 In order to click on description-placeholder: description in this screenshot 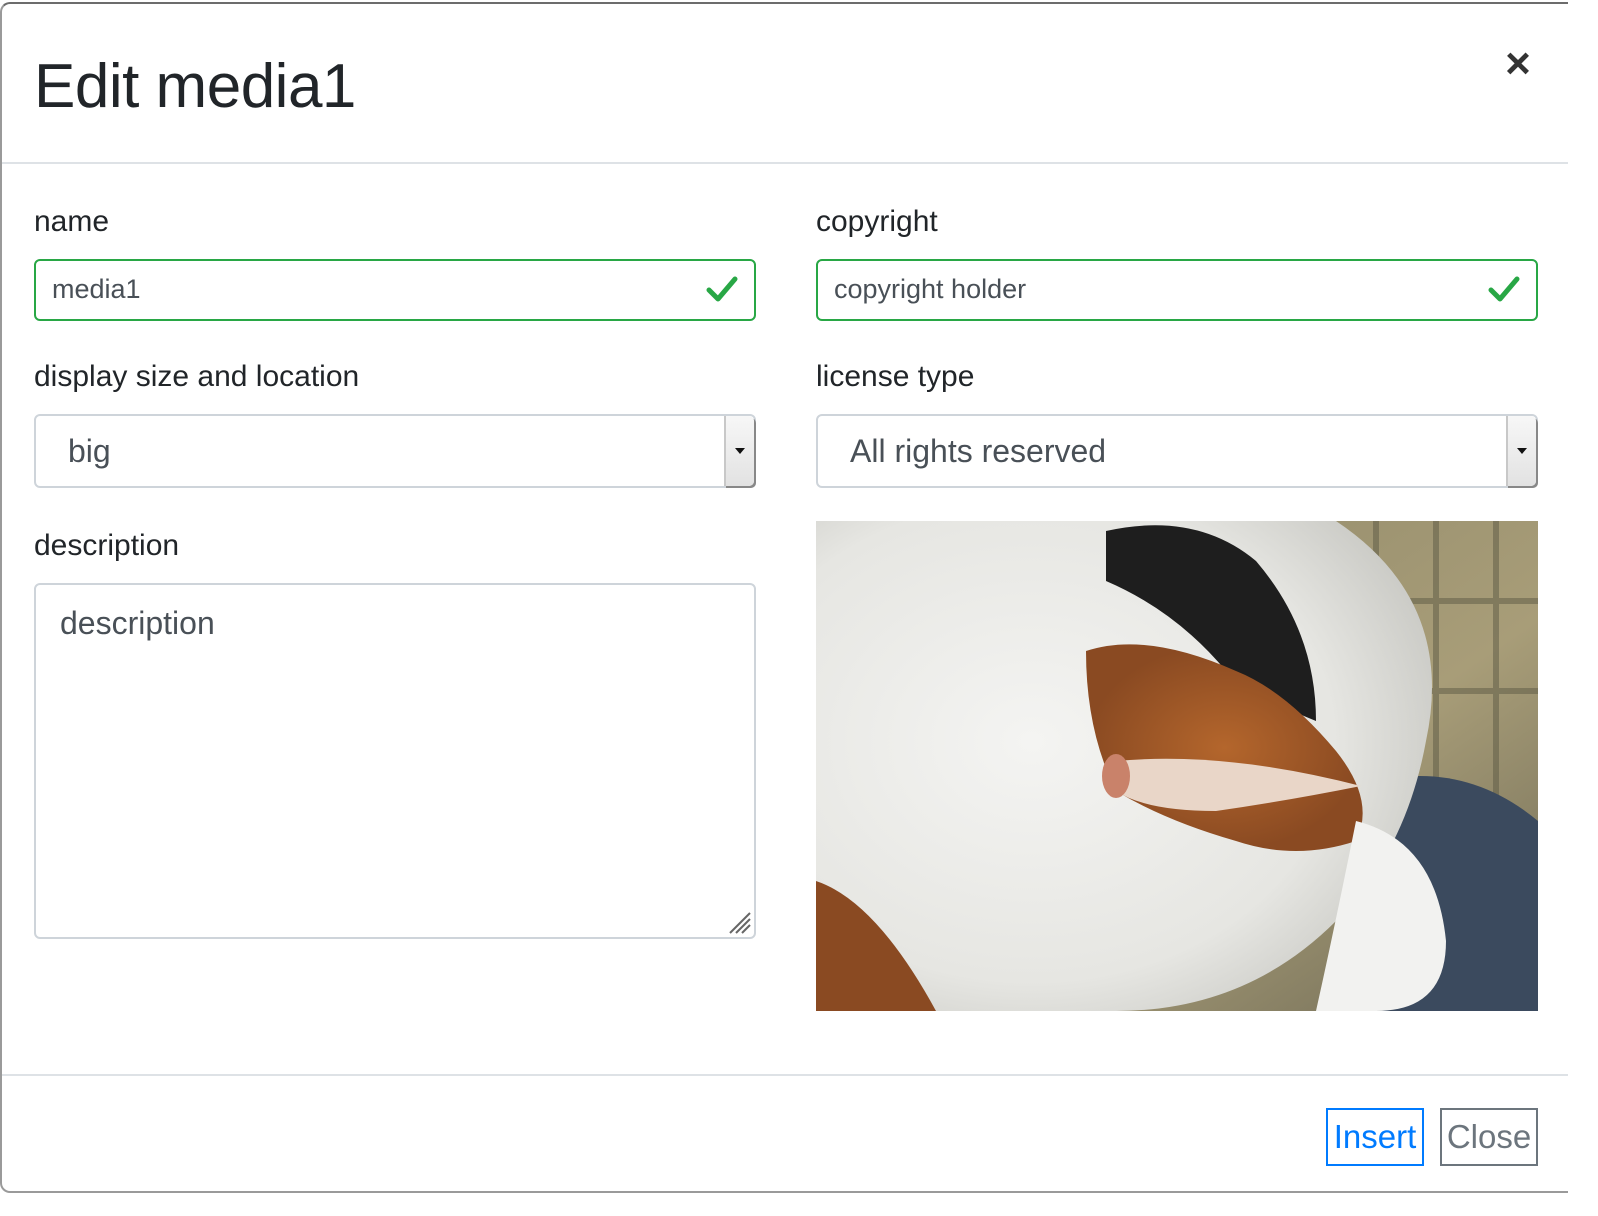, I will do `click(137, 623)`.